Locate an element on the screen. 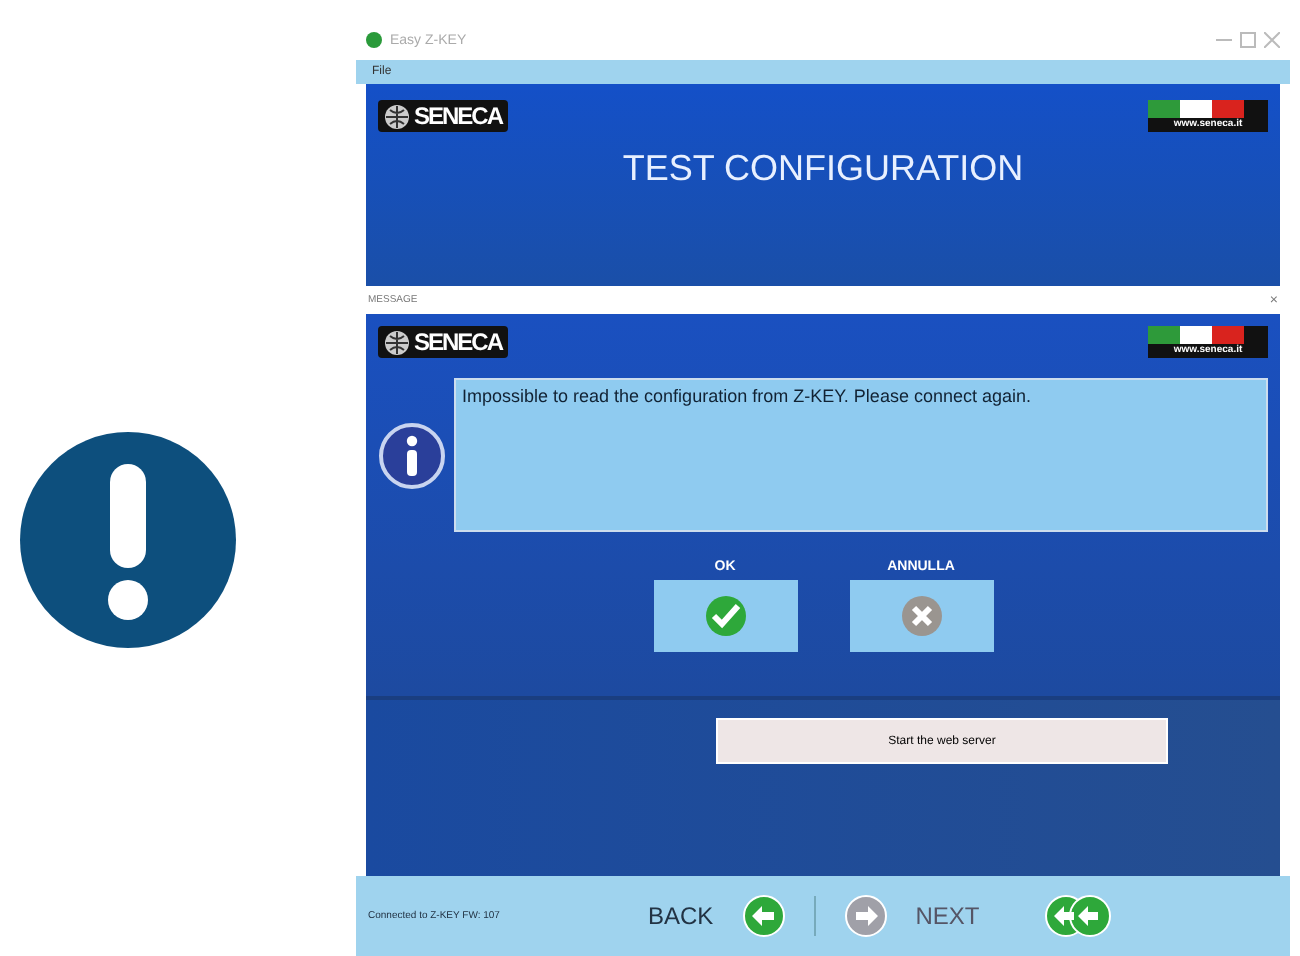 This screenshot has height=956, width=1300. message-text: Impossible to read the configuration from Z-KEY. Please connect again. is located at coordinates (861, 455).